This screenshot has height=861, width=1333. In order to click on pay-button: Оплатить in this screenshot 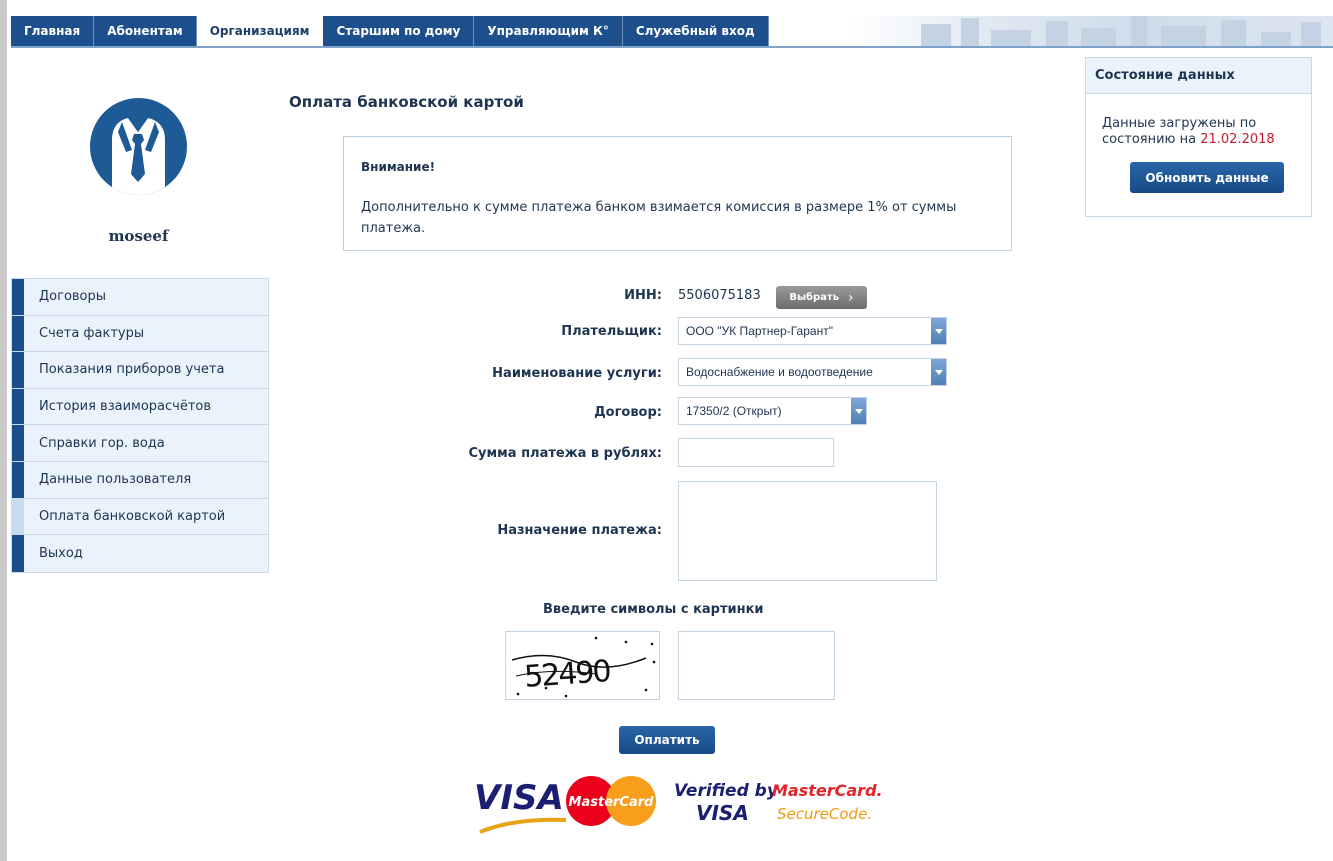, I will do `click(667, 740)`.